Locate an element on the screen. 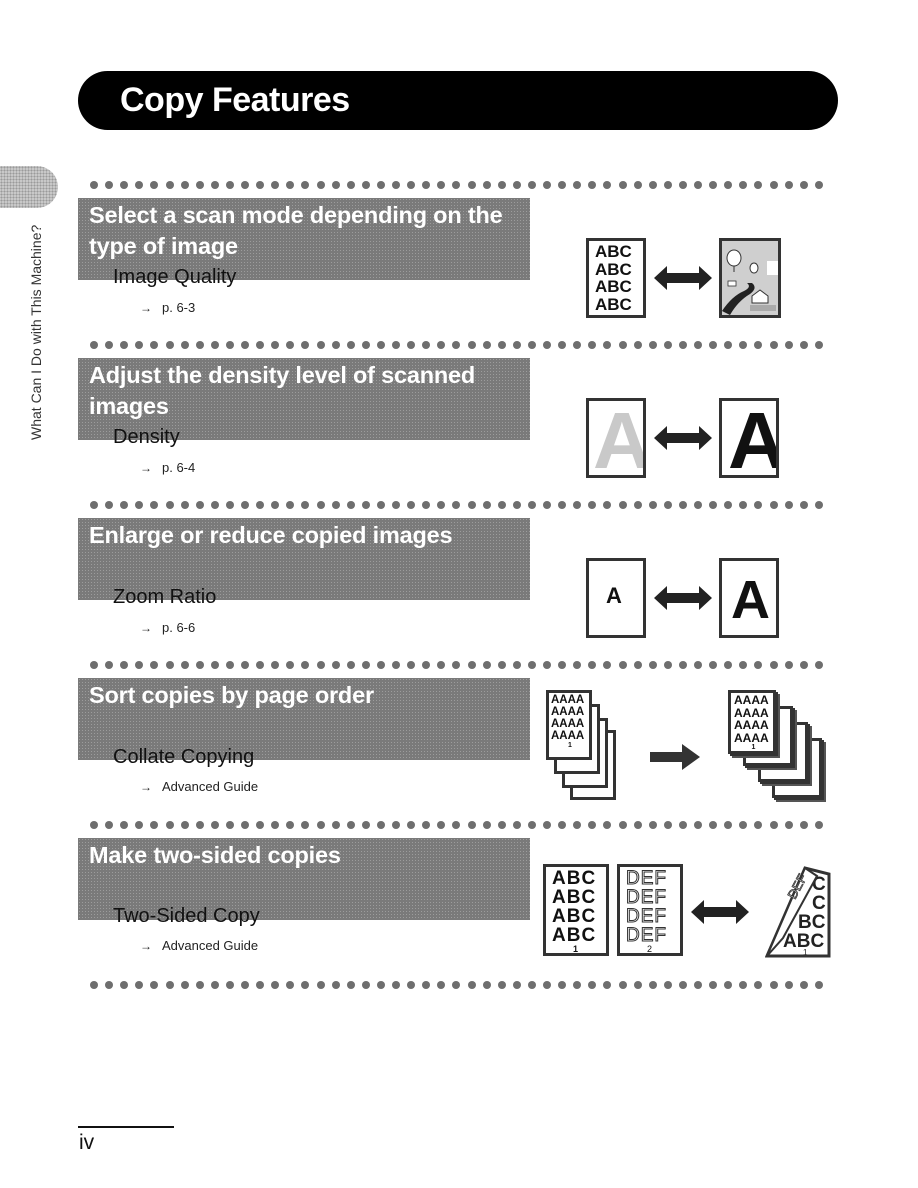 The height and width of the screenshot is (1188, 918). feature-name: Zoom Ratio is located at coordinates (165, 597).